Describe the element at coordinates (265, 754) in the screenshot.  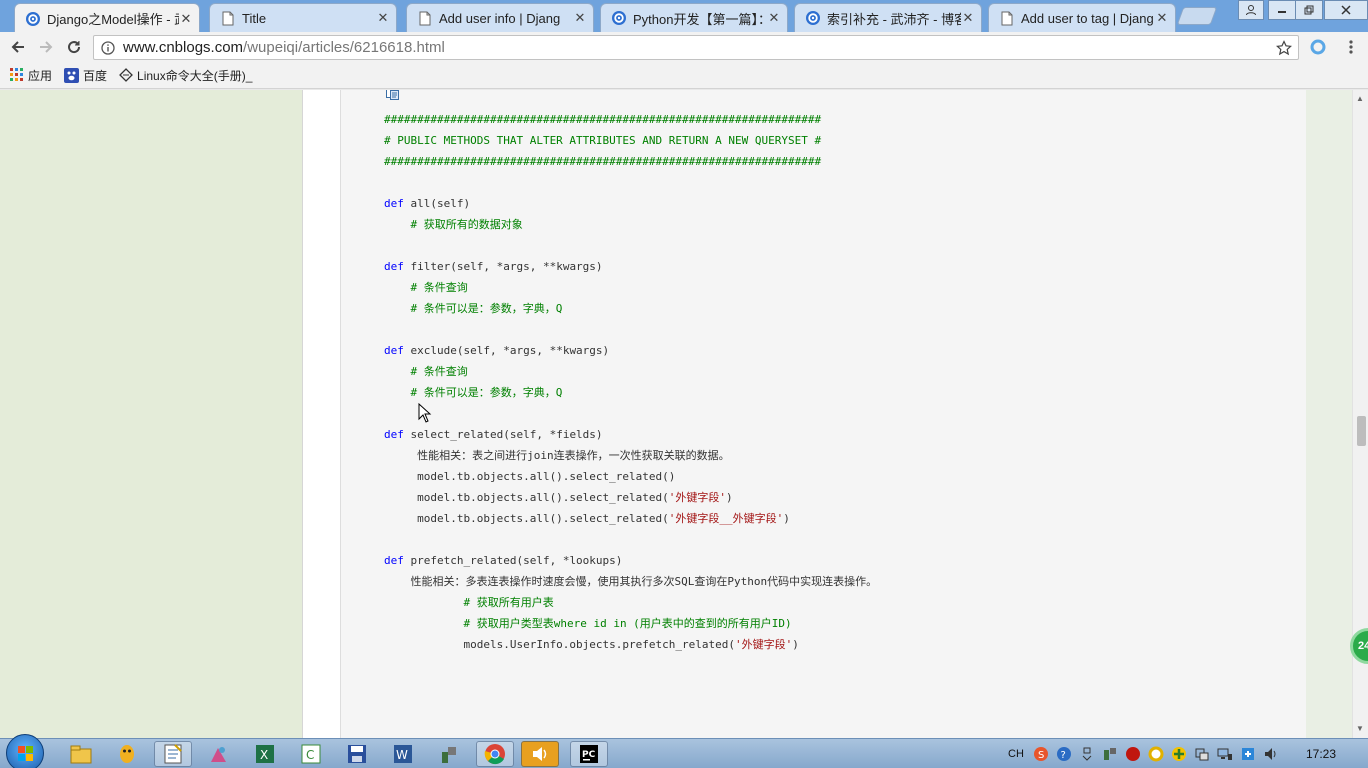
I see `excel-icon: X` at that location.